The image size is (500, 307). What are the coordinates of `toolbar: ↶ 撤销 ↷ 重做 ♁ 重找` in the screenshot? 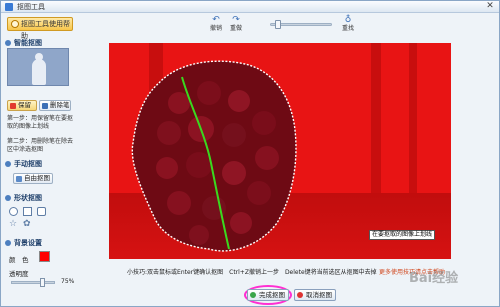 It's located at (286, 26).